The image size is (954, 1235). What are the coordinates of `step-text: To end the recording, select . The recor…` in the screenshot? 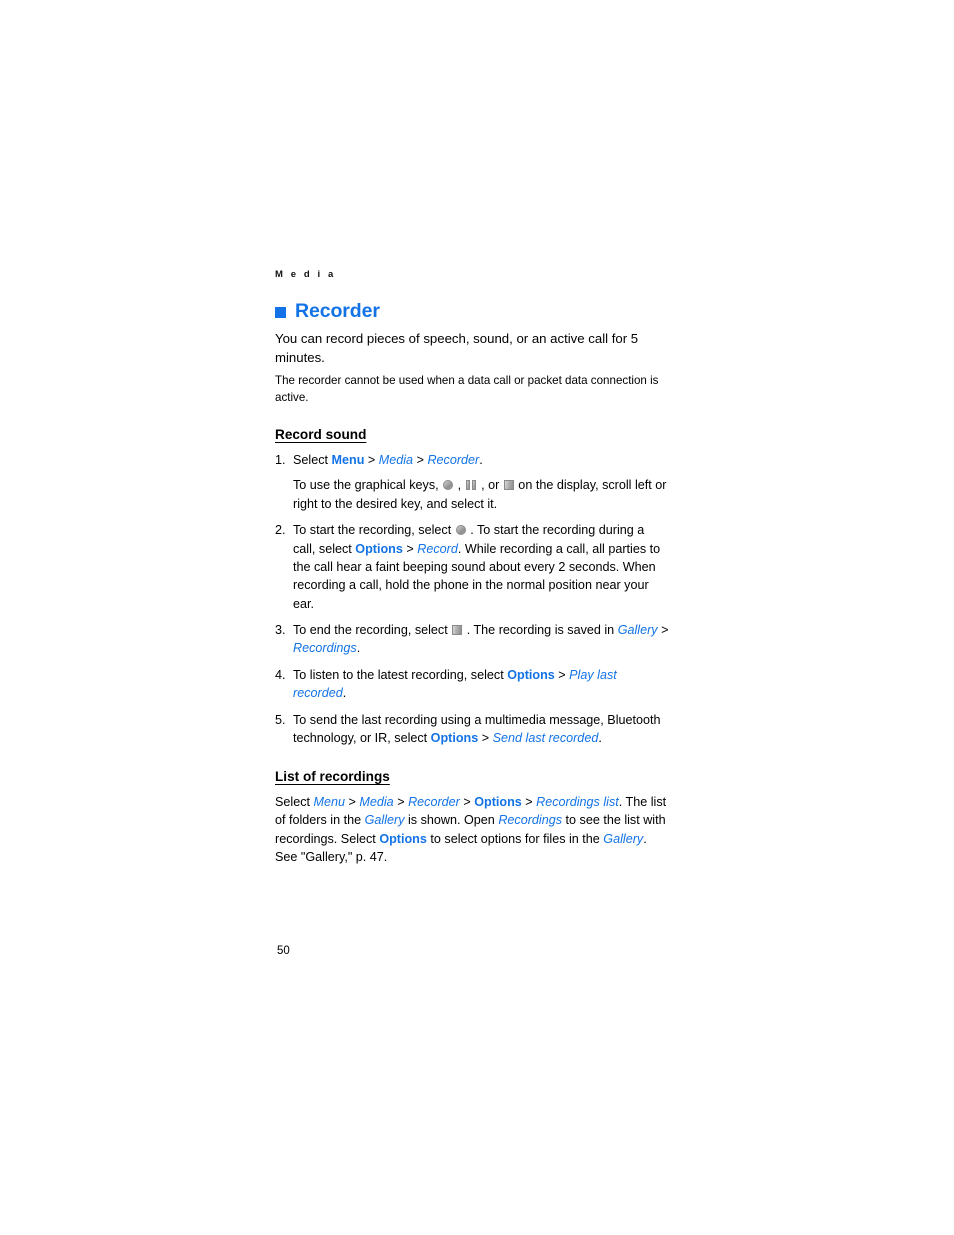 It's located at (480, 639).